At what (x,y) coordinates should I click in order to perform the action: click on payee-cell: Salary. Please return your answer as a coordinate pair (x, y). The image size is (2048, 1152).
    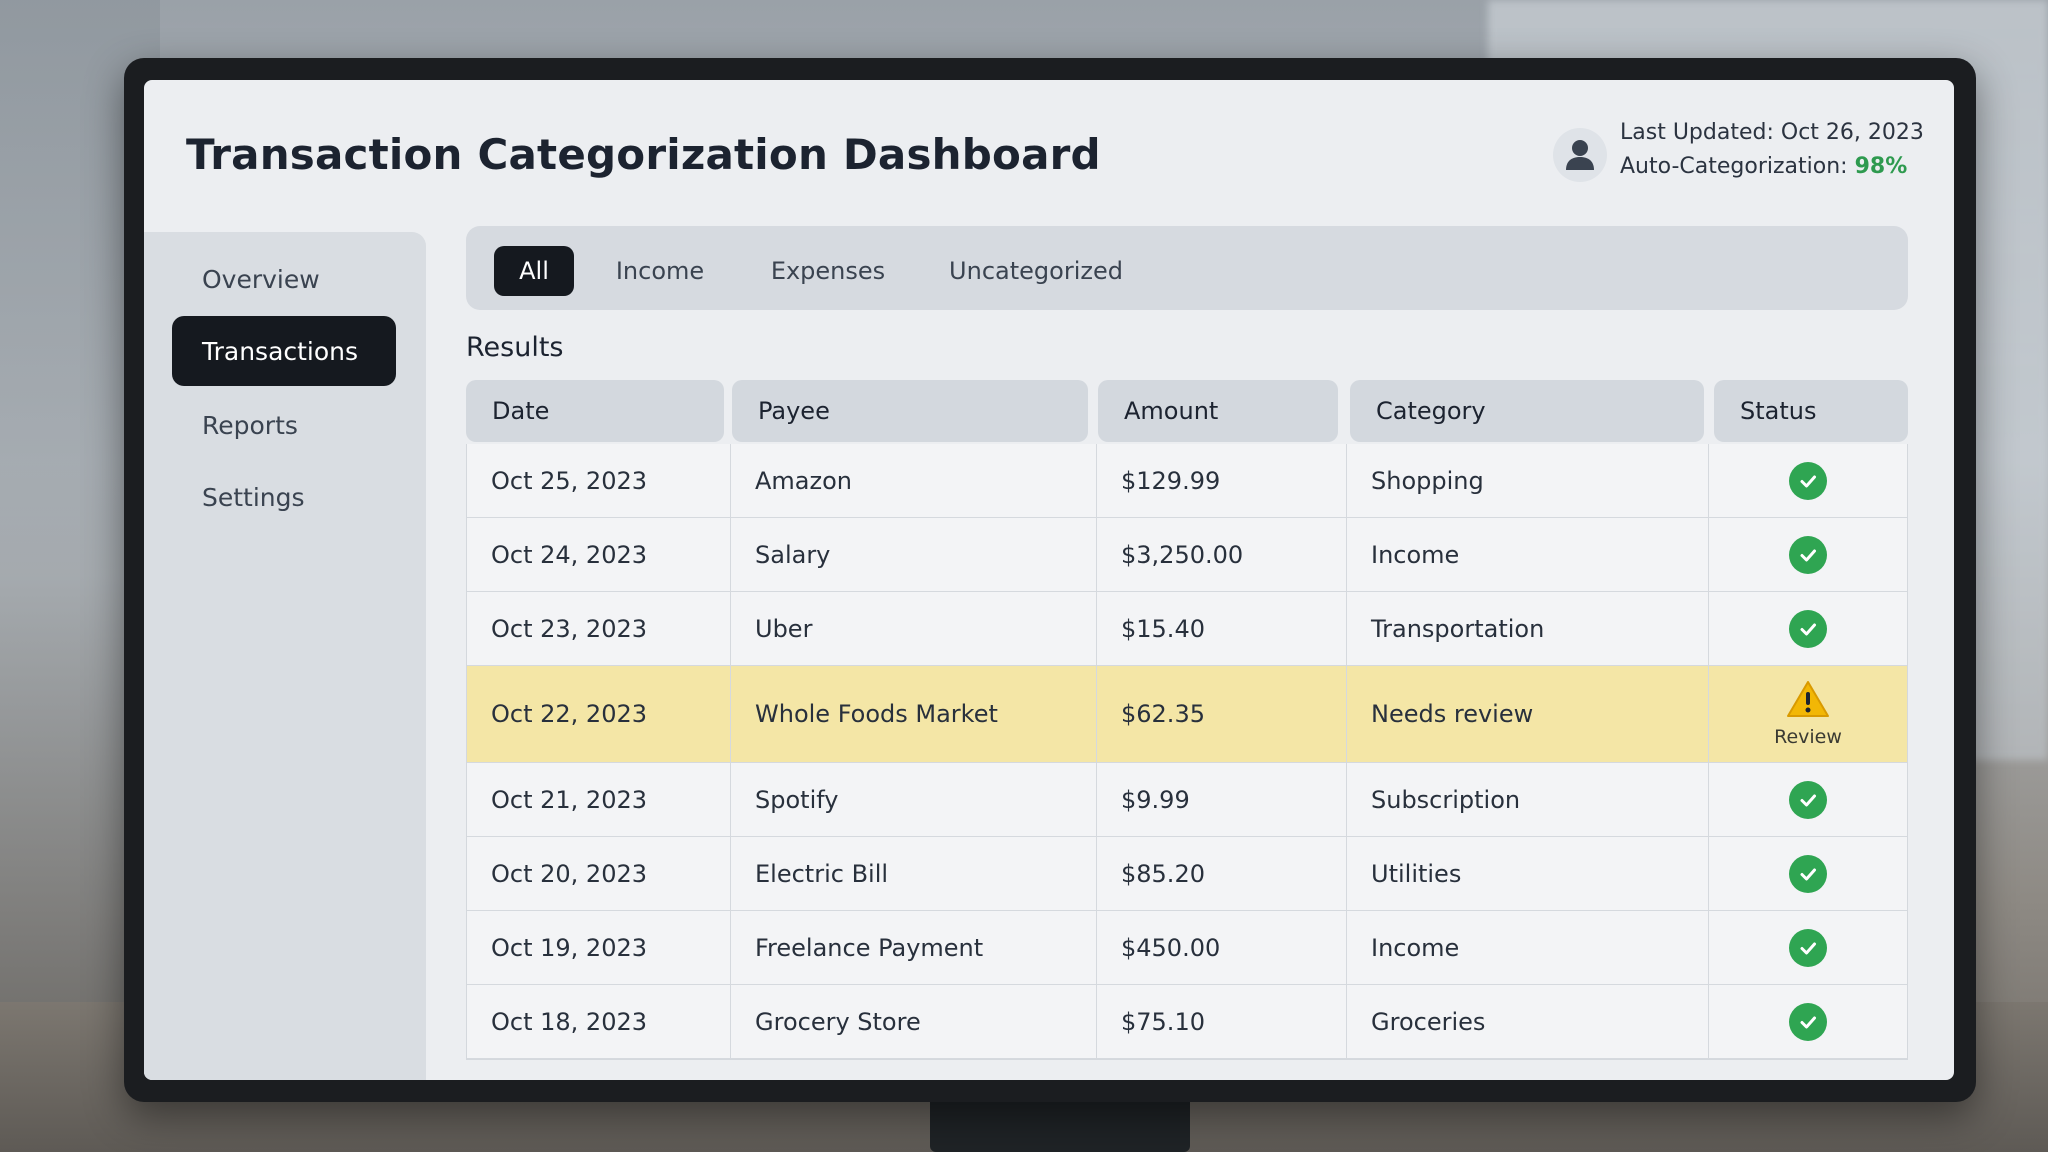
    Looking at the image, I should click on (914, 554).